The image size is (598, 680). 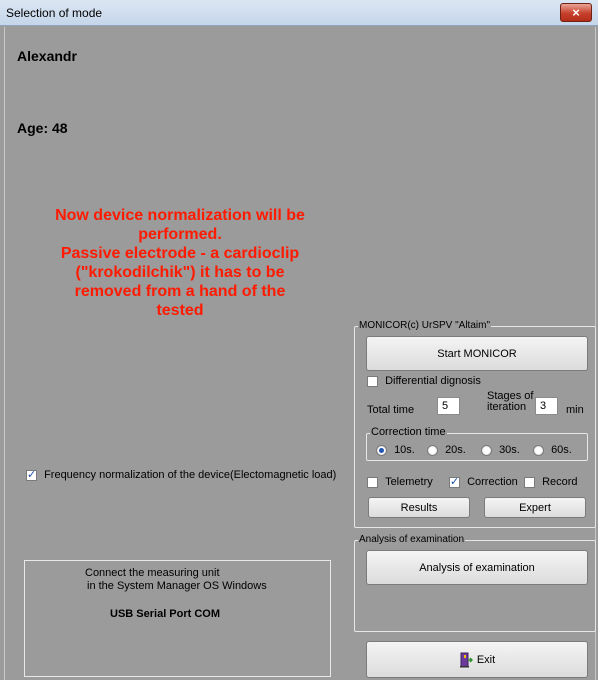 What do you see at coordinates (507, 407) in the screenshot?
I see `stages-label-line2: iteration` at bounding box center [507, 407].